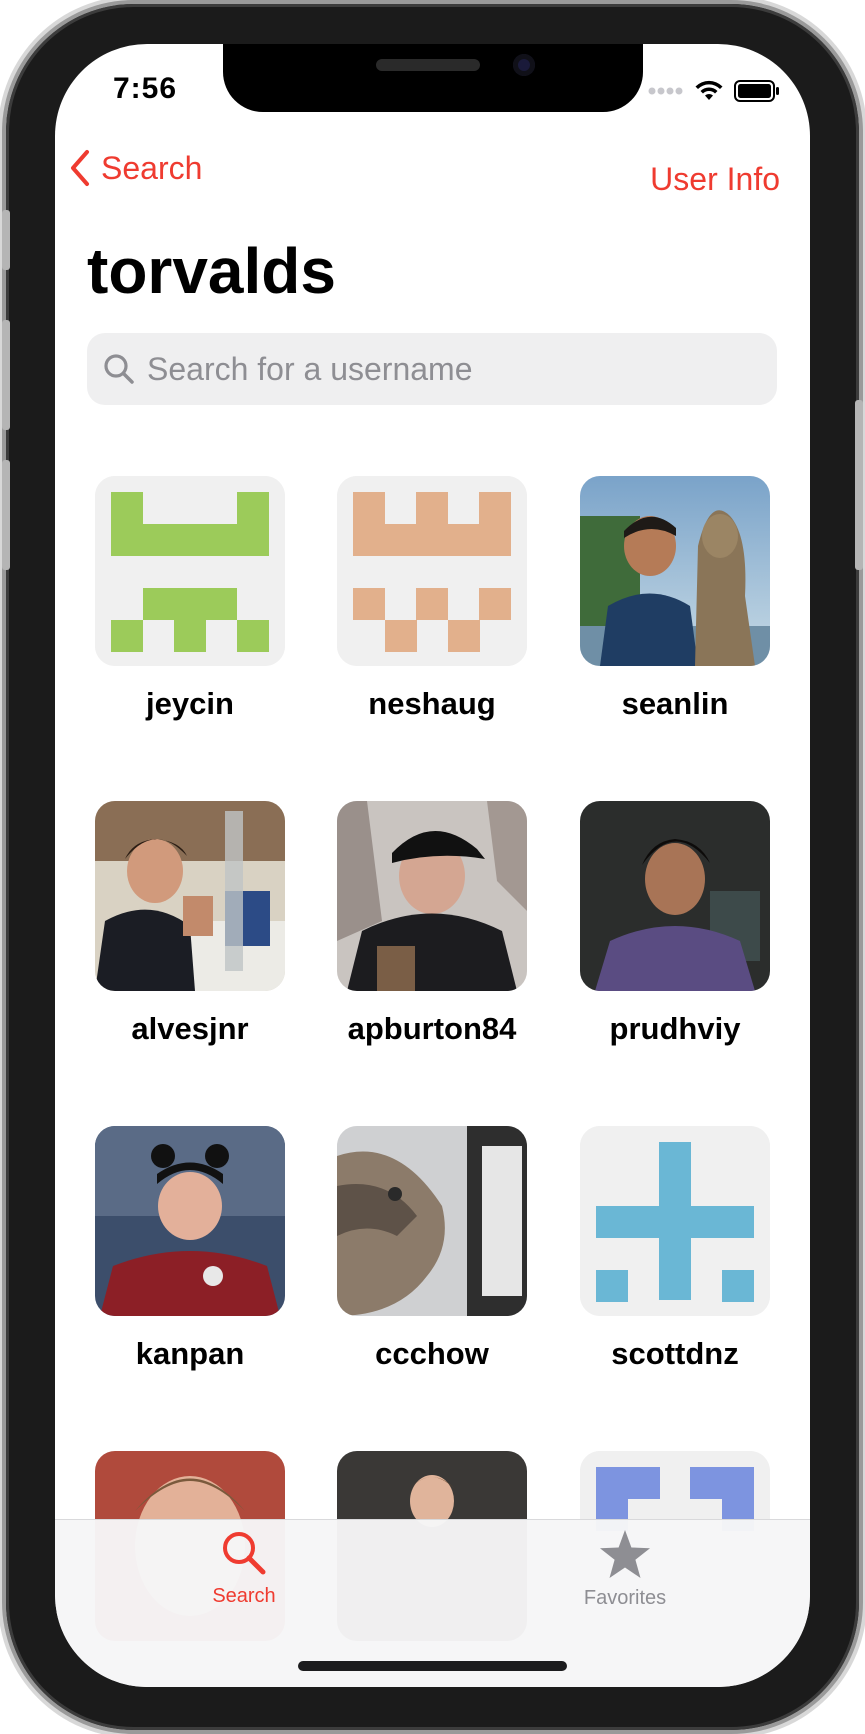 The height and width of the screenshot is (1734, 865). What do you see at coordinates (145, 88) in the screenshot?
I see `status-time: 7:56` at bounding box center [145, 88].